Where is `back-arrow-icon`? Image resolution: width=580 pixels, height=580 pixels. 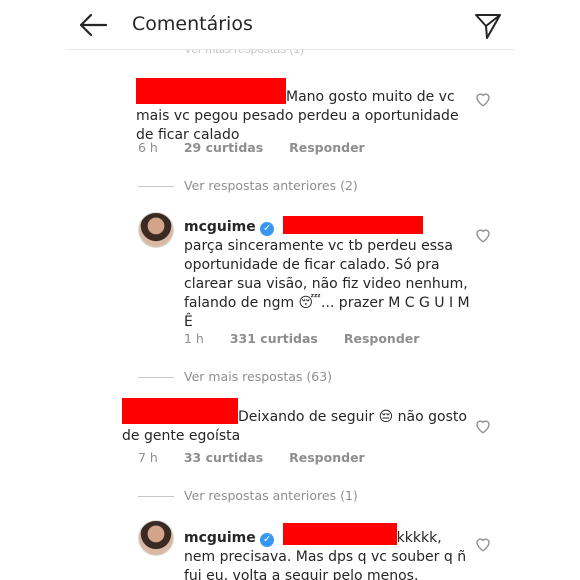
back-arrow-icon is located at coordinates (93, 25).